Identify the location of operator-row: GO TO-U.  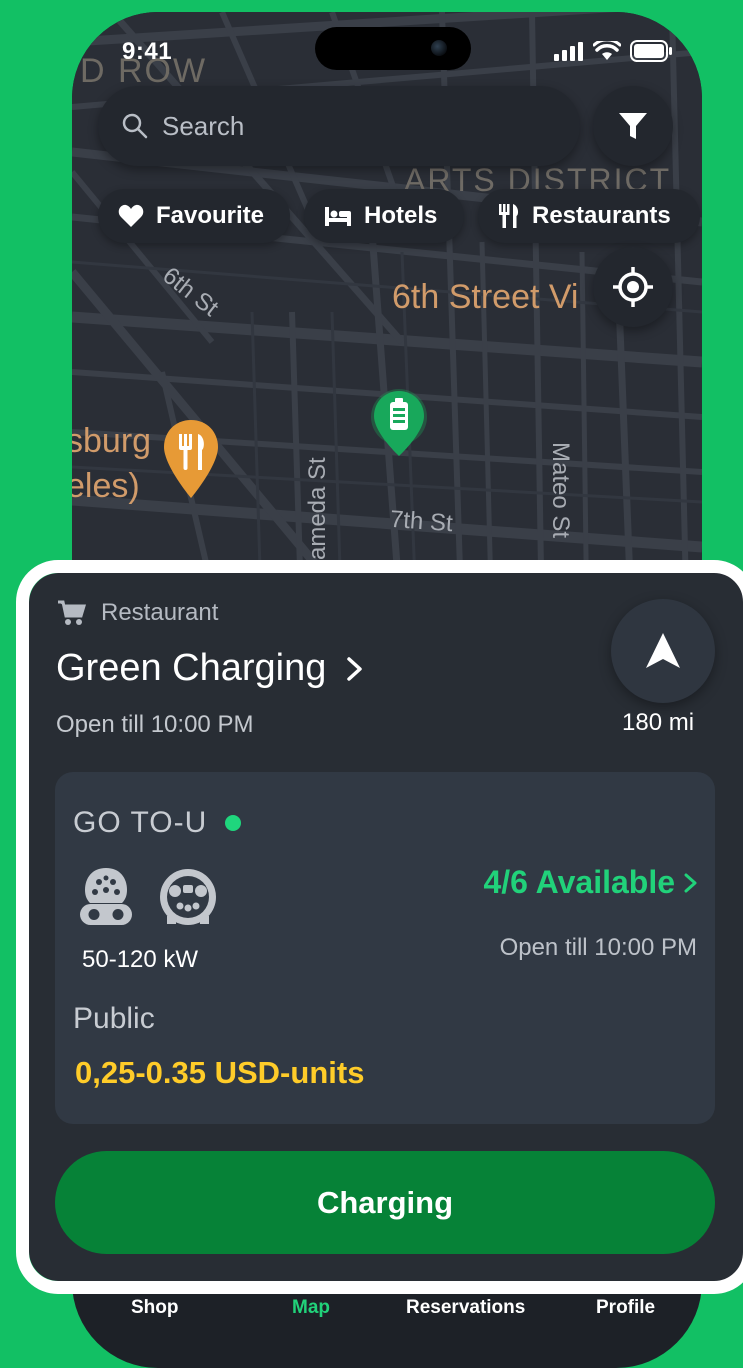
(157, 823).